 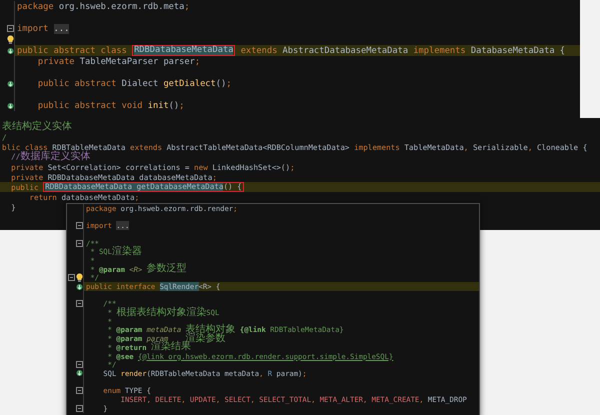 What do you see at coordinates (118, 61) in the screenshot?
I see `code-line: private TableMetaParser parser;` at bounding box center [118, 61].